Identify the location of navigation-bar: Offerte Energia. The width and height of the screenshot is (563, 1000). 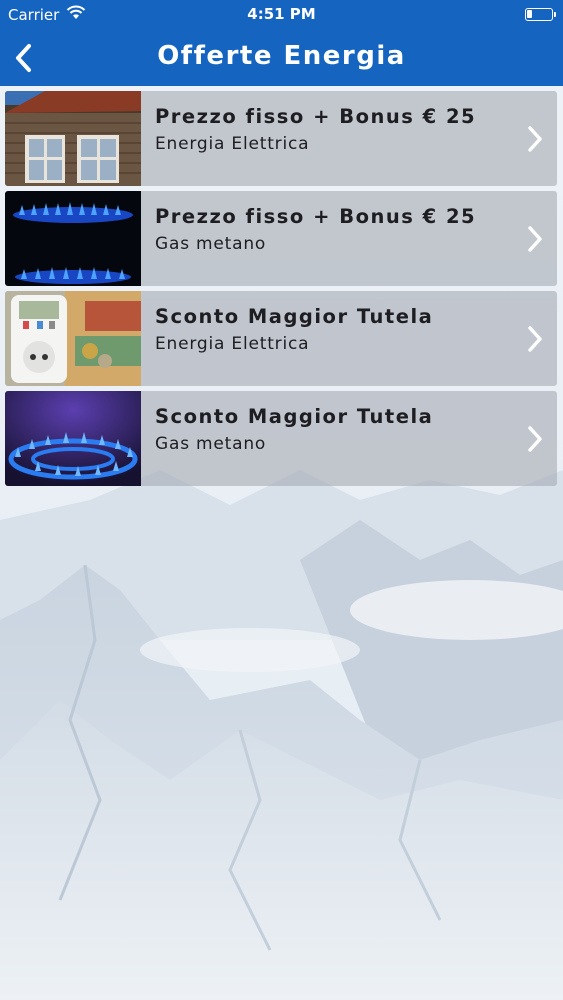
(281, 58).